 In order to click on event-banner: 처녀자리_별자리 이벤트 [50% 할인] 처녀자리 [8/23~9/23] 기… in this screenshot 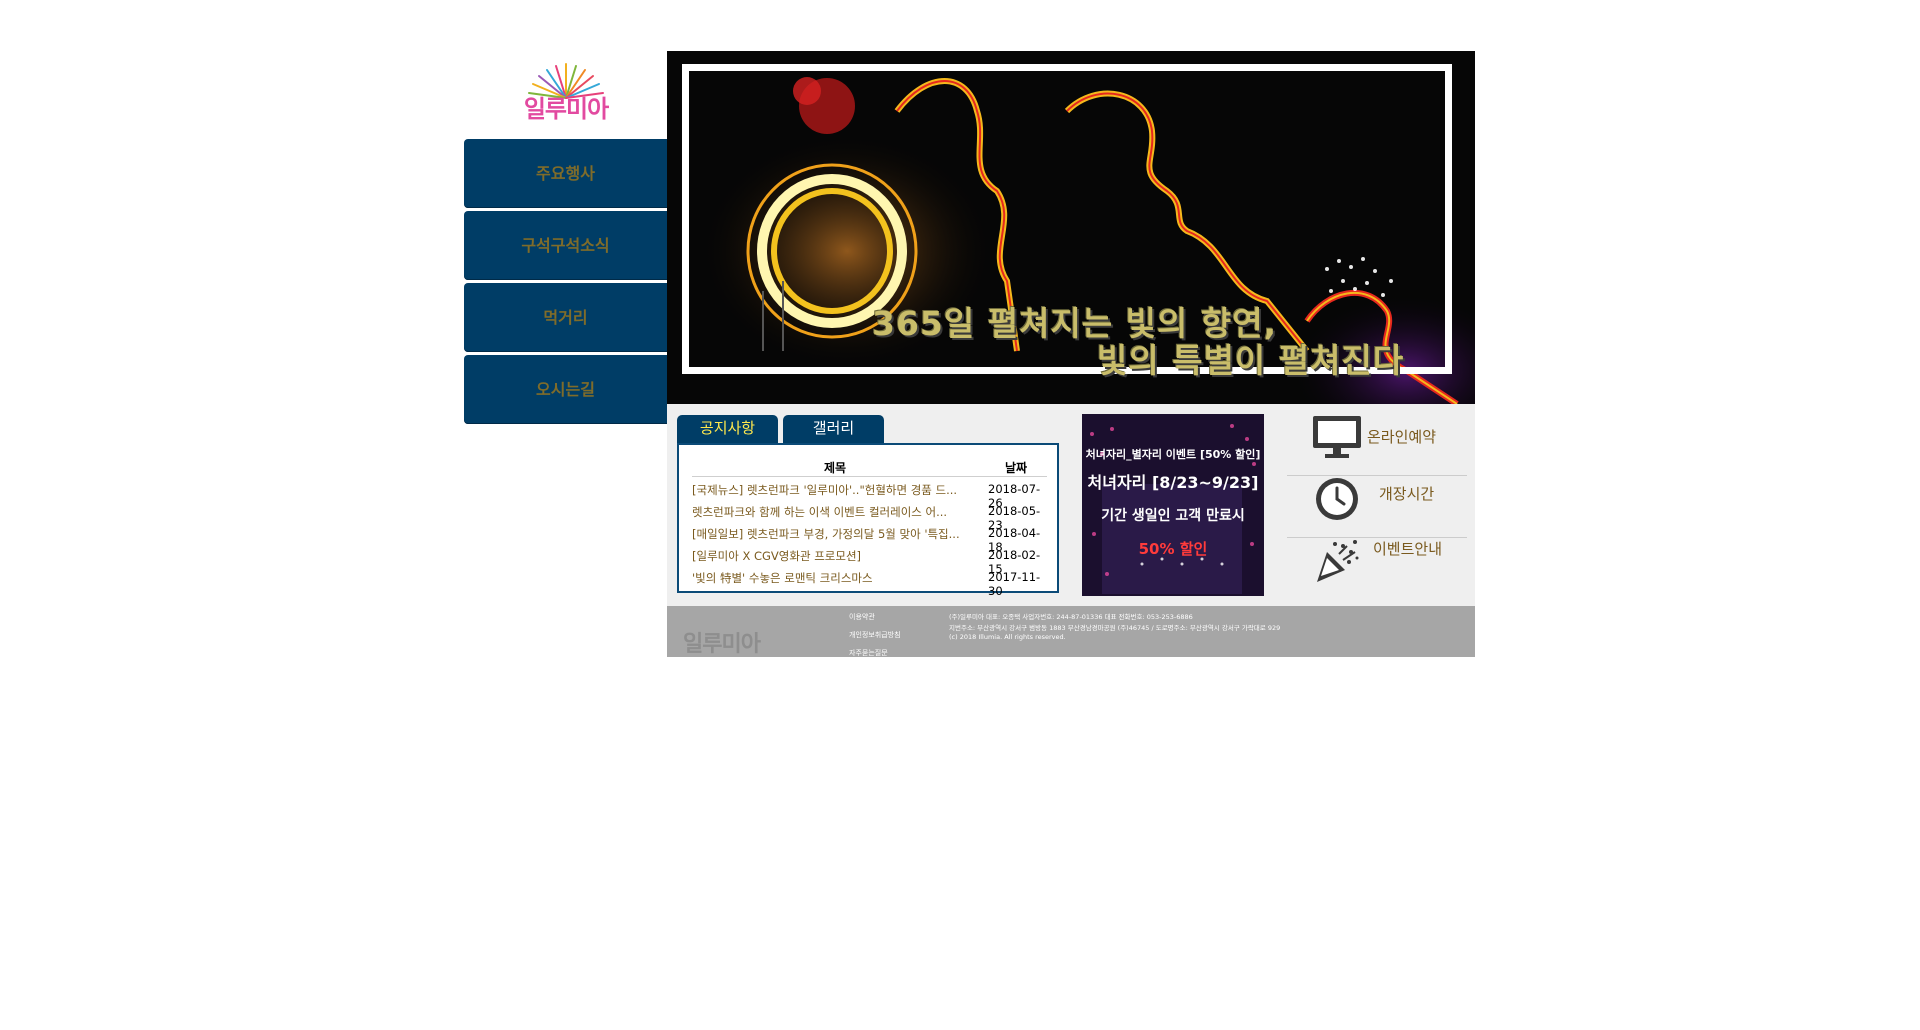, I will do `click(1173, 505)`.